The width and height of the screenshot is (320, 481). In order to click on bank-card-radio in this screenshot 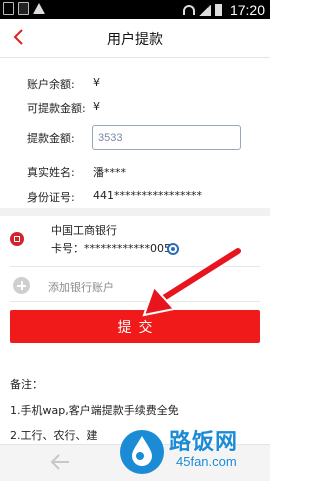, I will do `click(173, 249)`.